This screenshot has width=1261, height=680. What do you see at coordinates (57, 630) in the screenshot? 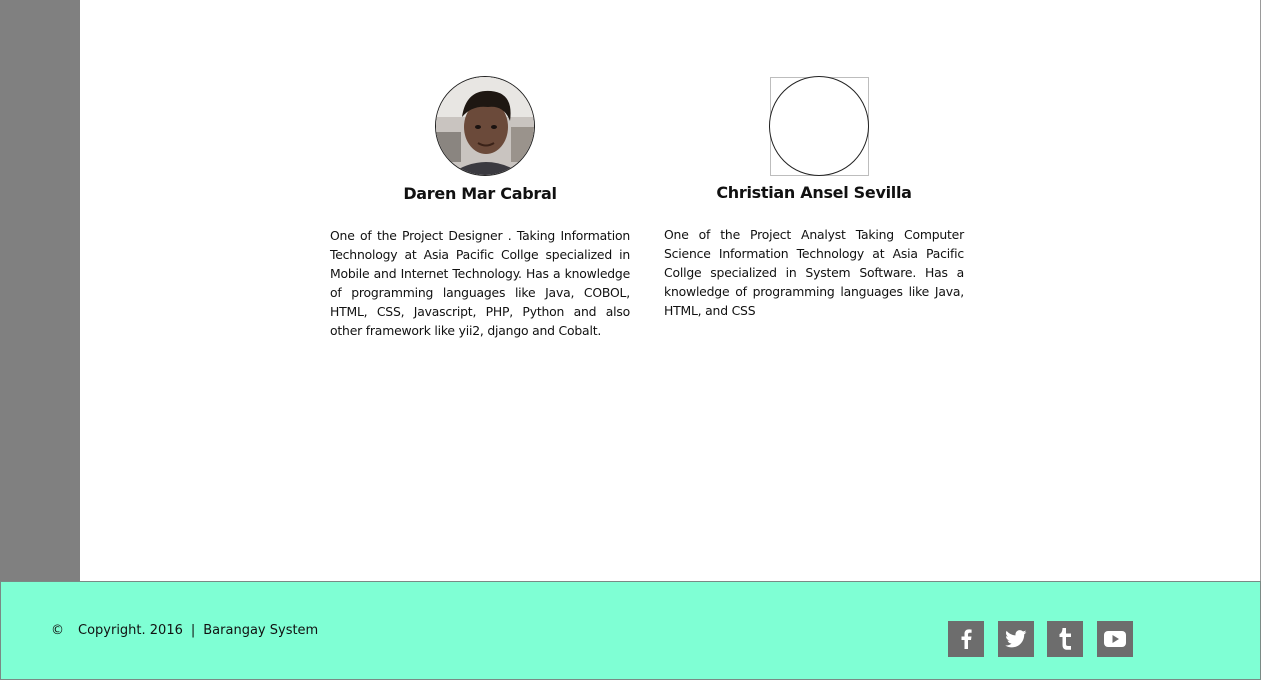
I see `copyright-symbol: ©` at bounding box center [57, 630].